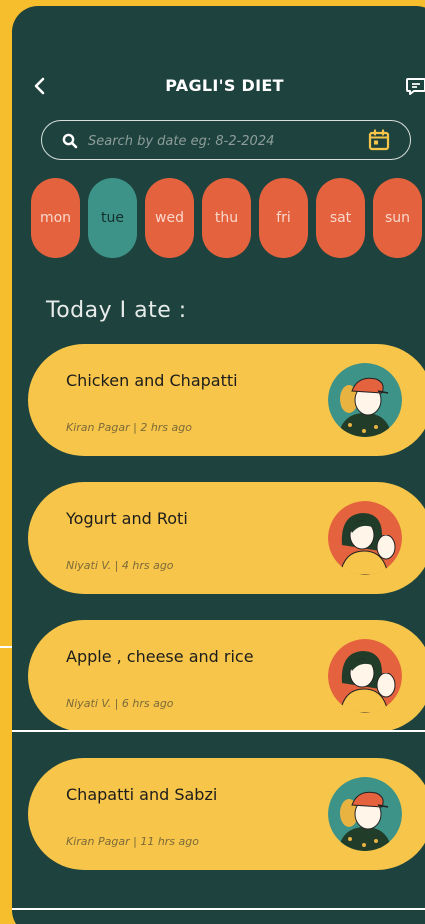 This screenshot has height=924, width=425. I want to click on search-icon, so click(70, 141).